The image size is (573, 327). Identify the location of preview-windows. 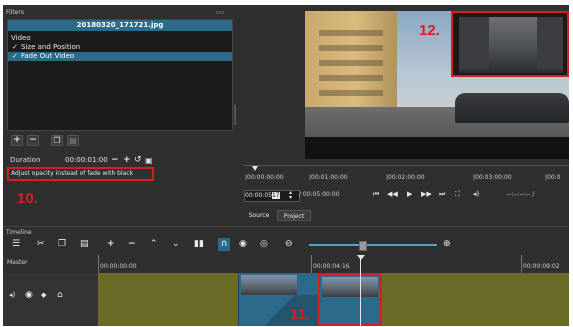
(351, 61).